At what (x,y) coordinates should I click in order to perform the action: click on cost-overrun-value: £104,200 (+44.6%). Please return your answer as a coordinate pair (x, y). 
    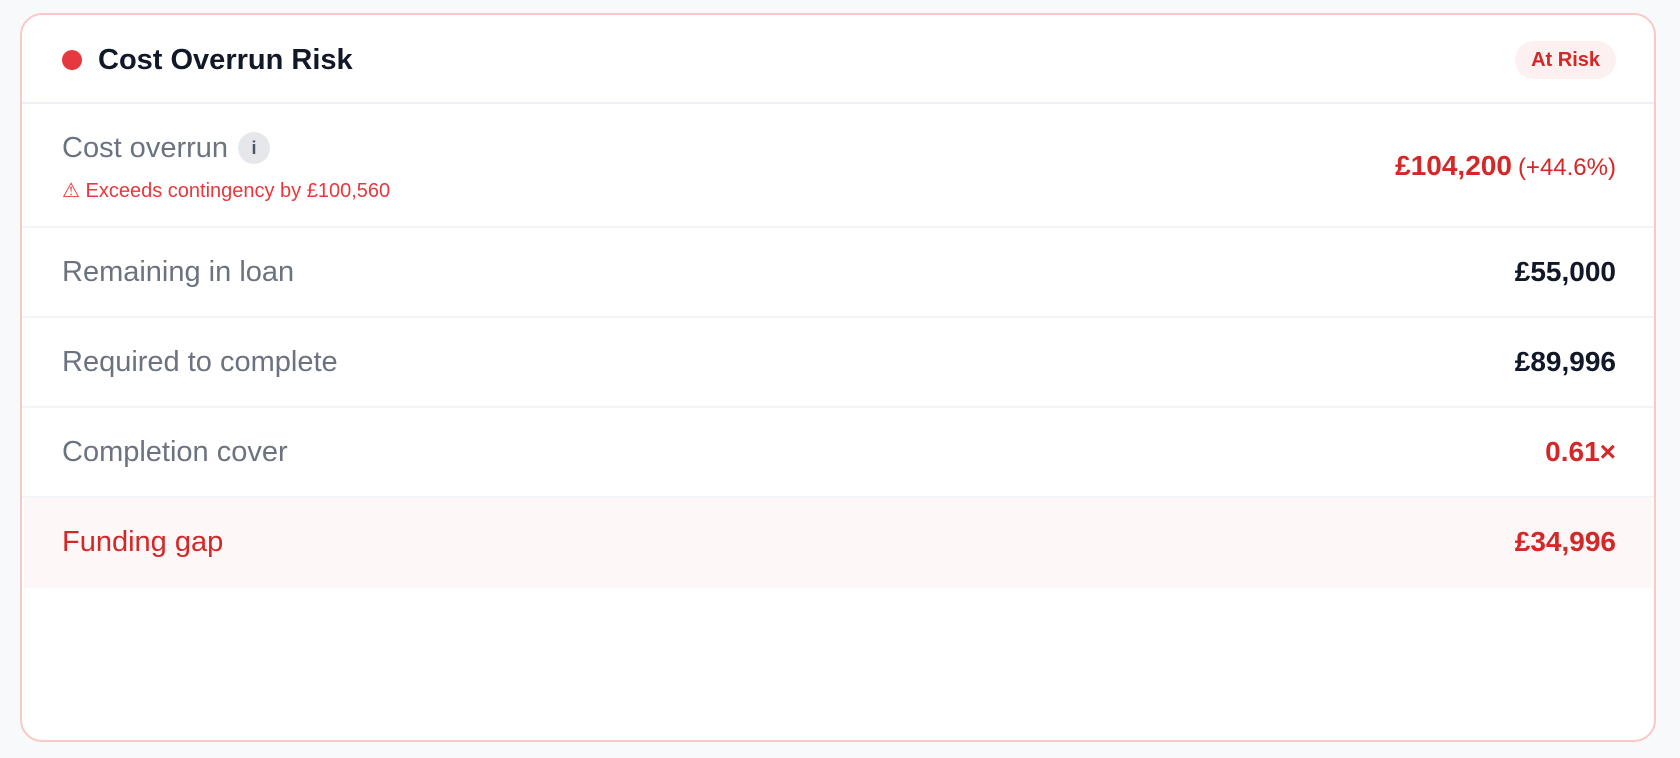
    Looking at the image, I should click on (1505, 167).